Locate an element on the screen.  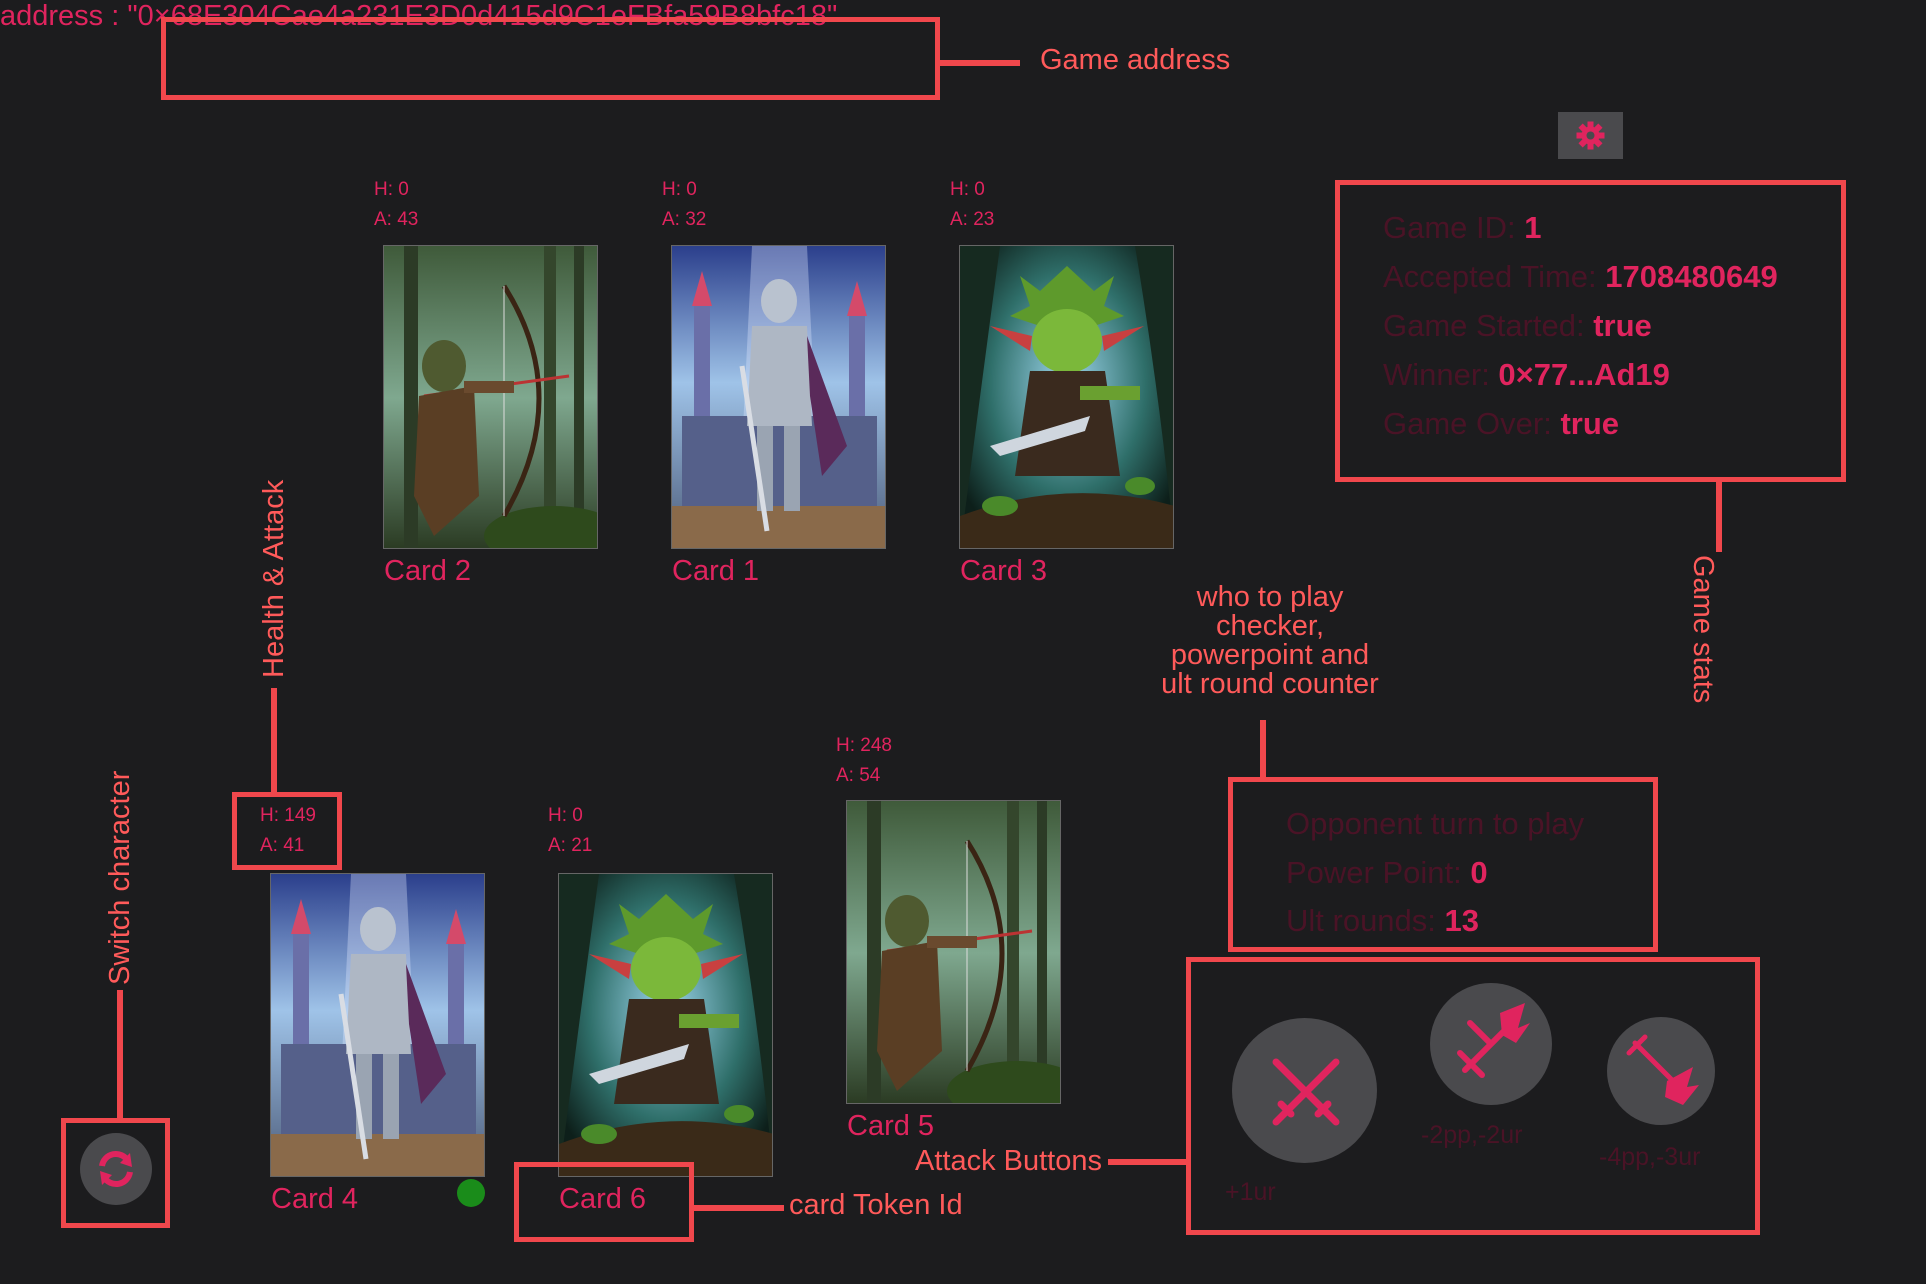
attack-button-special is located at coordinates (1491, 1044).